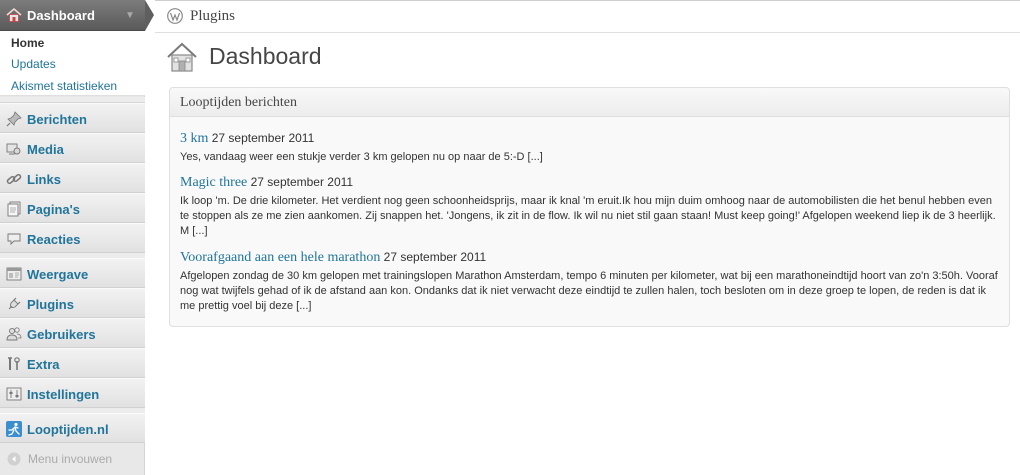 The height and width of the screenshot is (475, 1020). Describe the element at coordinates (45, 149) in the screenshot. I see `menu-label: Media` at that location.